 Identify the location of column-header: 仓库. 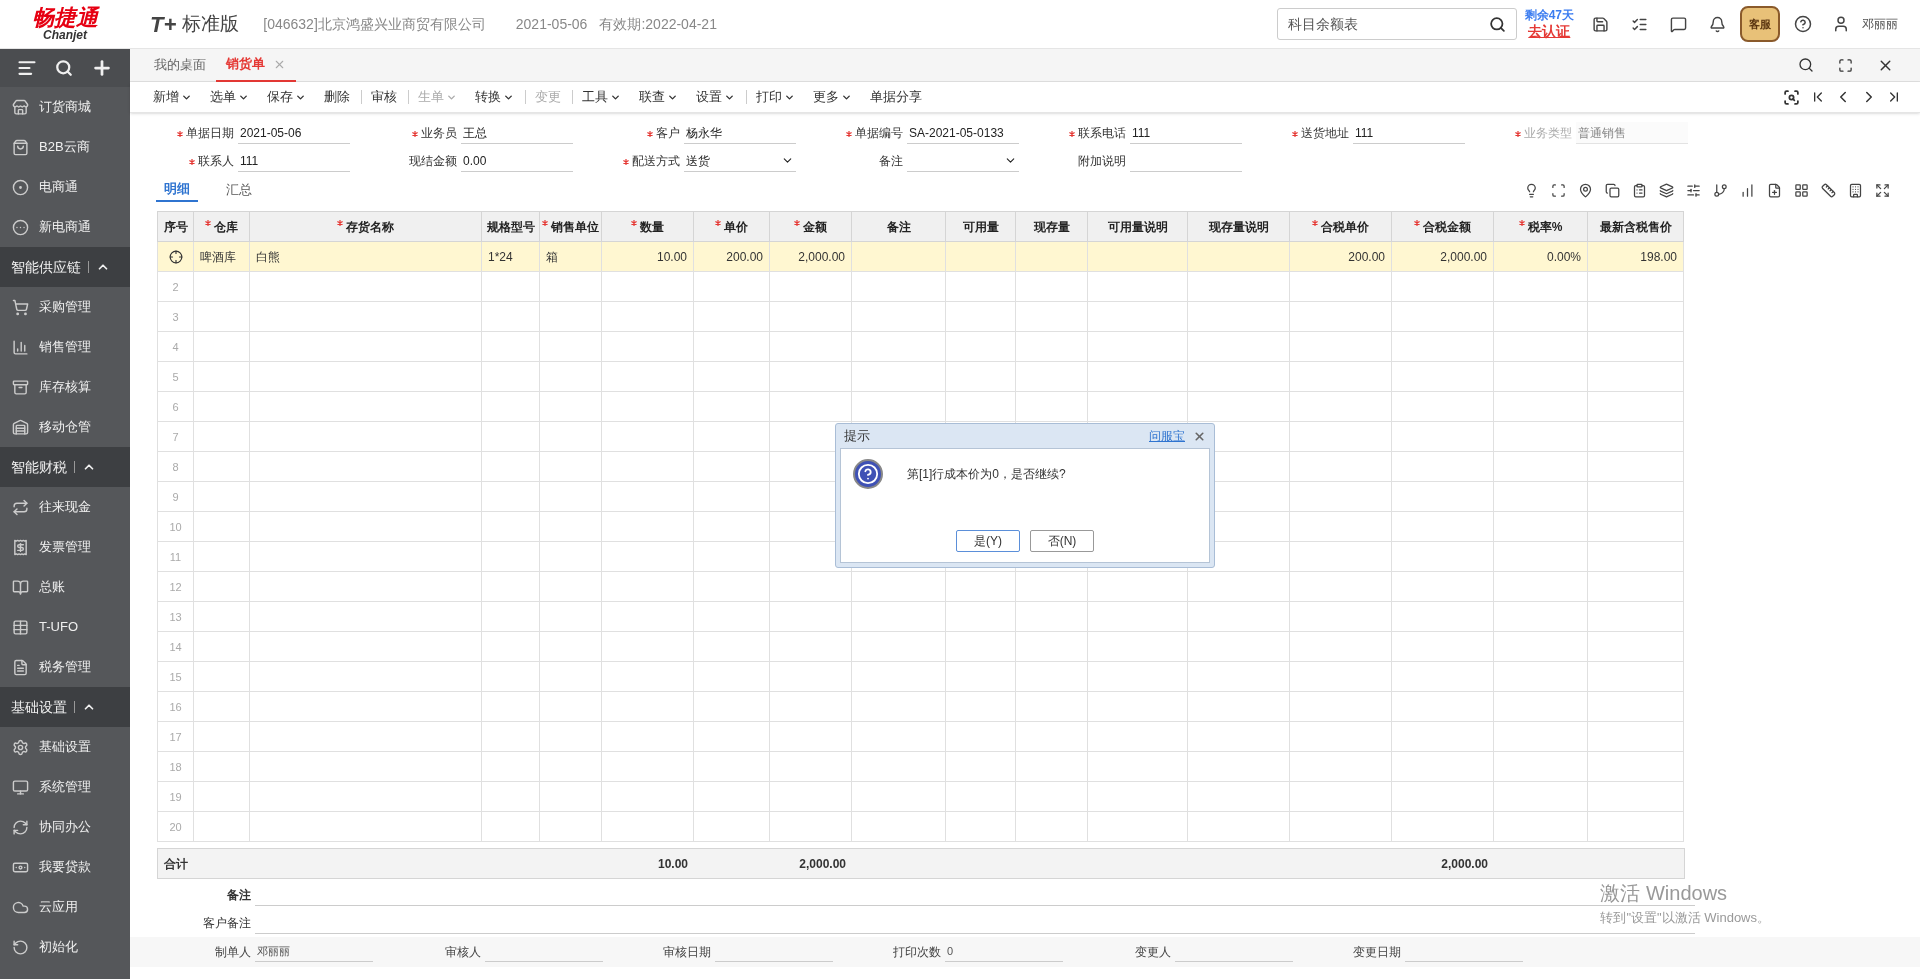
(221, 226).